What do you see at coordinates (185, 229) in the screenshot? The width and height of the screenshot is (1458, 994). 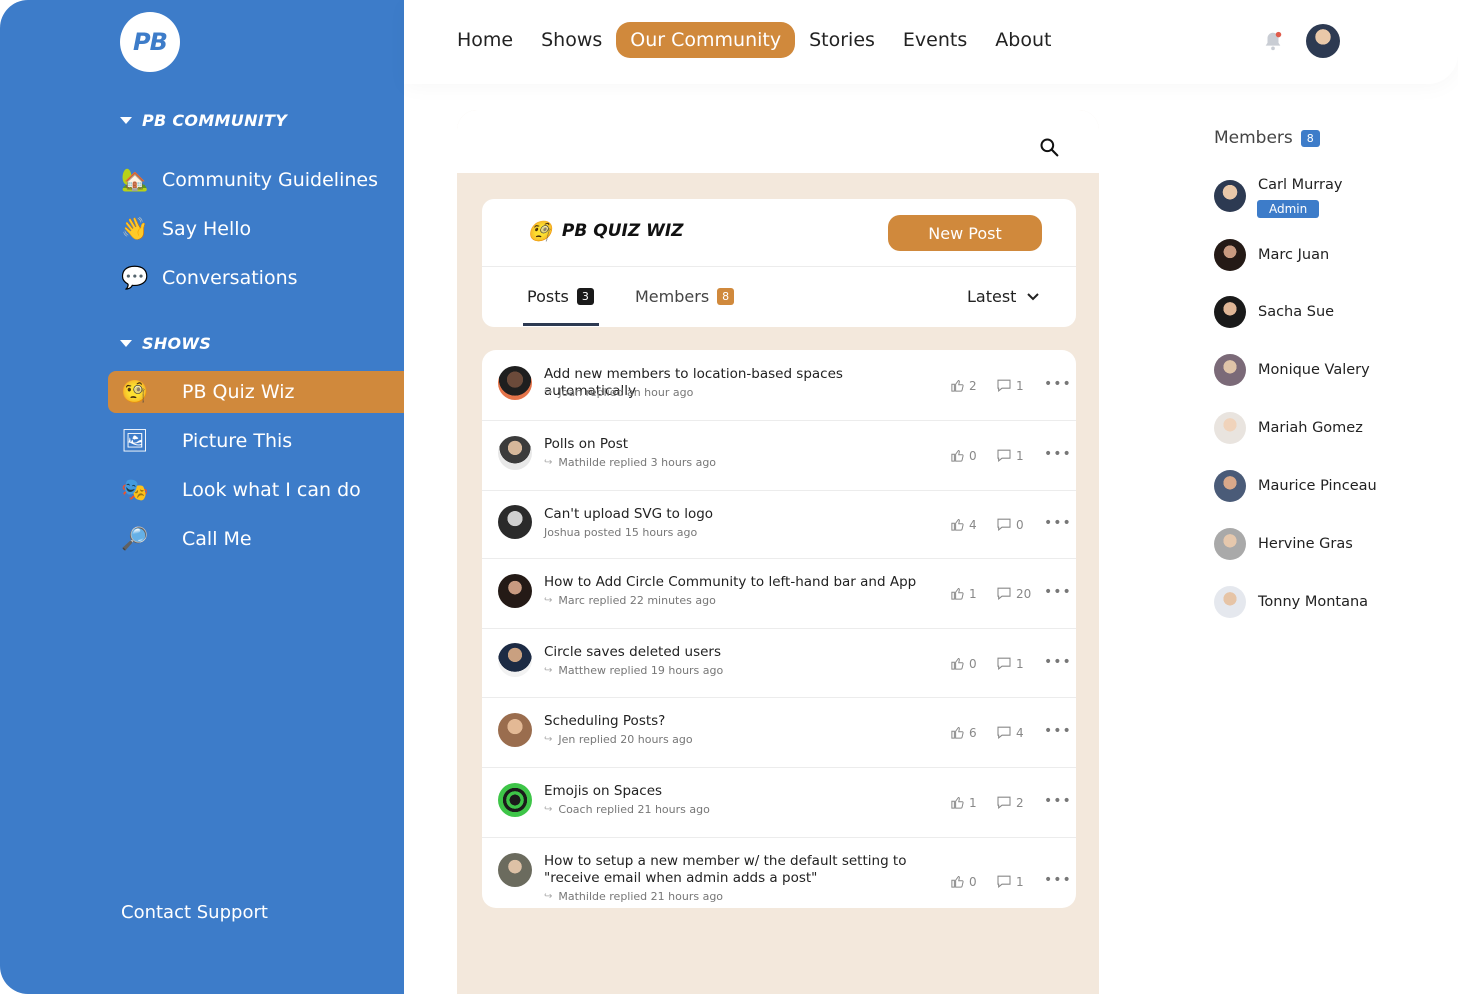 I see `sidebar-item-say-hello: 👋 Say Hello` at bounding box center [185, 229].